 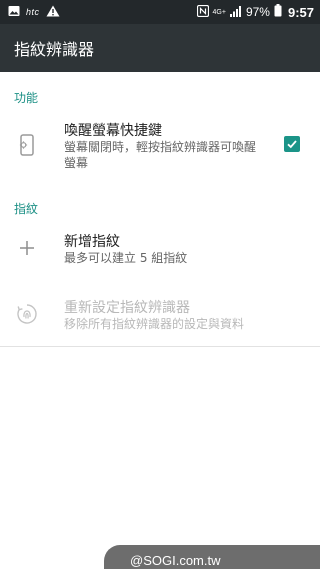 I want to click on check-icon, so click(x=292, y=144).